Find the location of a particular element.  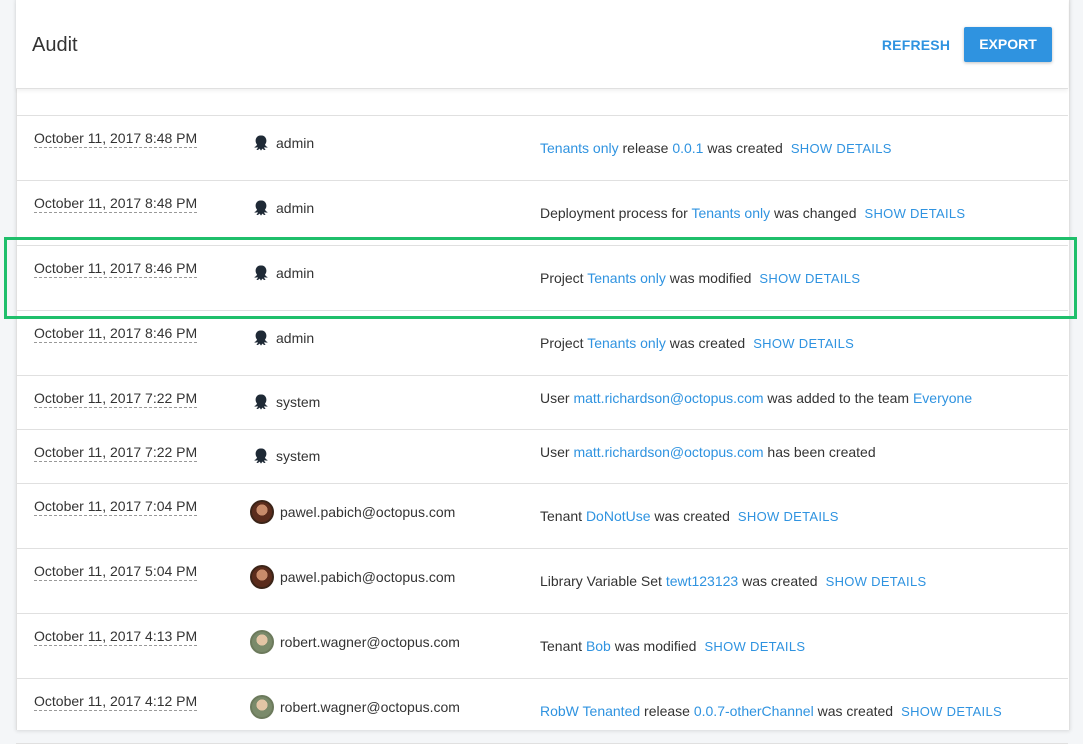

audit-date: October 11, 2017 4:12 PM is located at coordinates (116, 701).